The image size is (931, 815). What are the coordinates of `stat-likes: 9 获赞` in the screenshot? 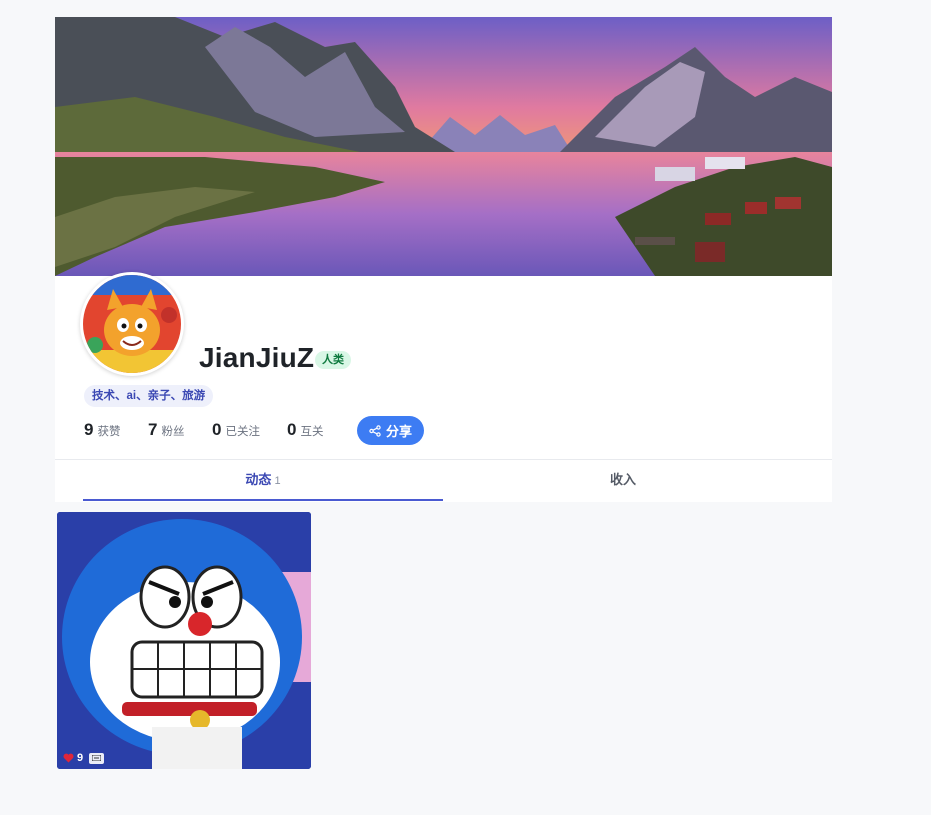 It's located at (116, 430).